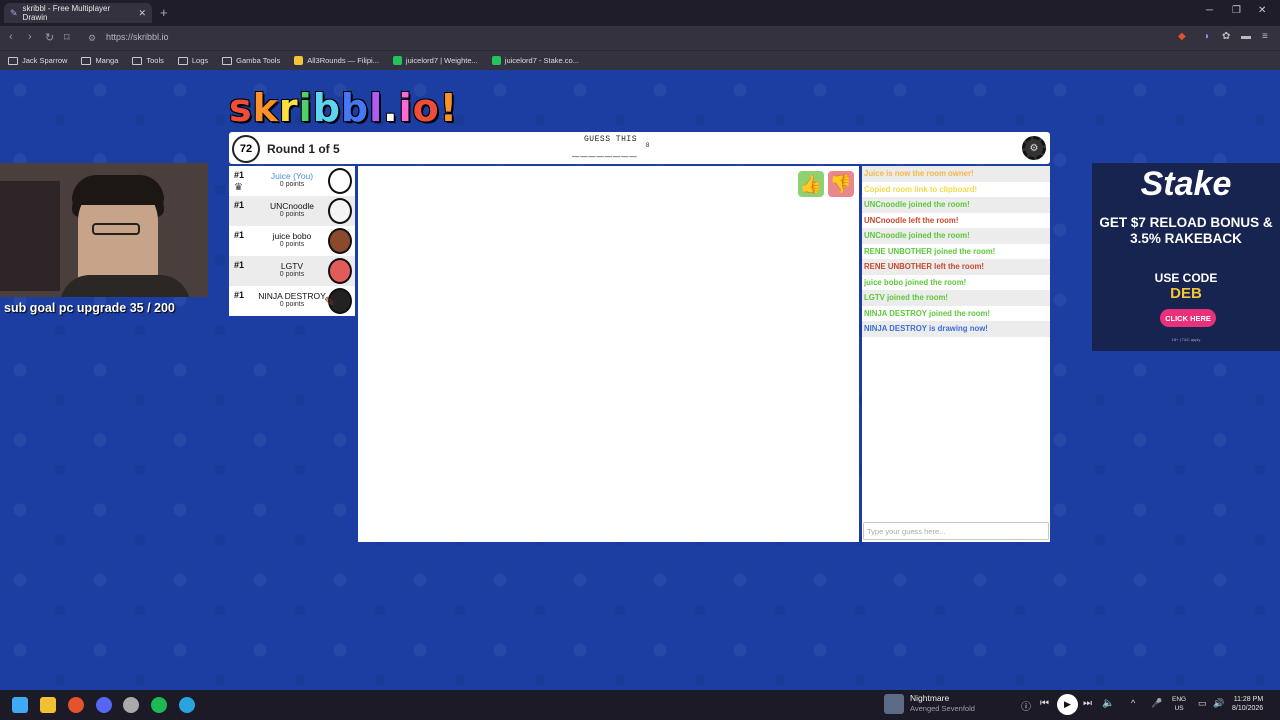 The image size is (1280, 720). What do you see at coordinates (292, 301) in the screenshot?
I see `player-row: #1 NINJA DESTROY 0 points ✎` at bounding box center [292, 301].